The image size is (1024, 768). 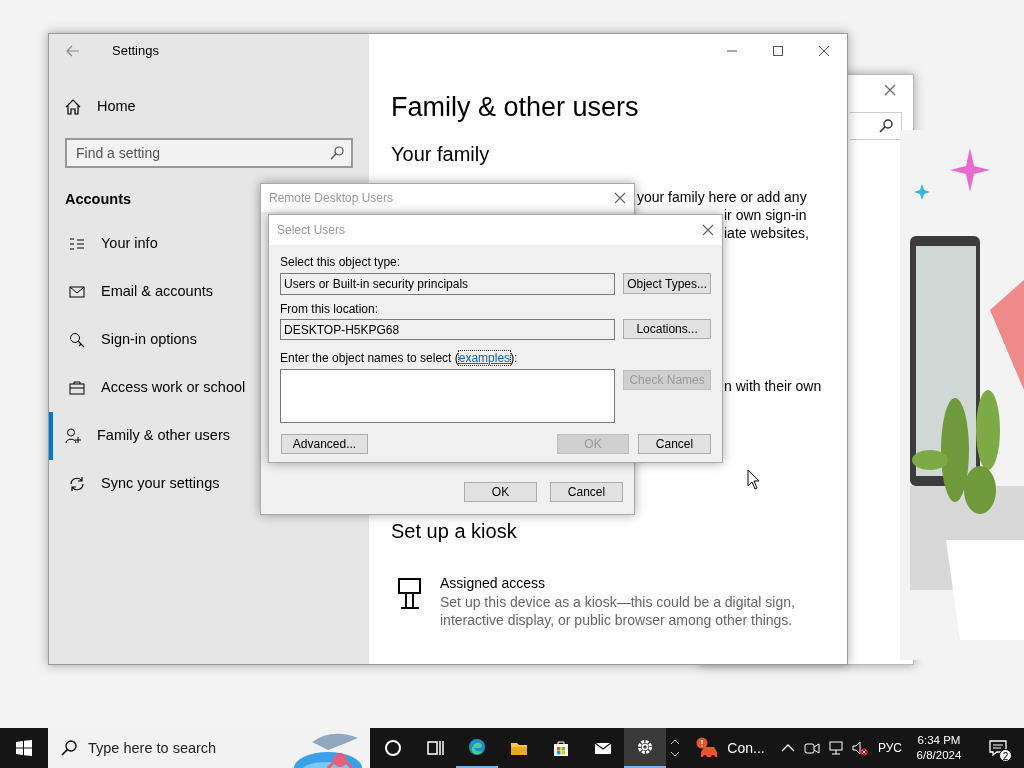 I want to click on home-icon, so click(x=73, y=107).